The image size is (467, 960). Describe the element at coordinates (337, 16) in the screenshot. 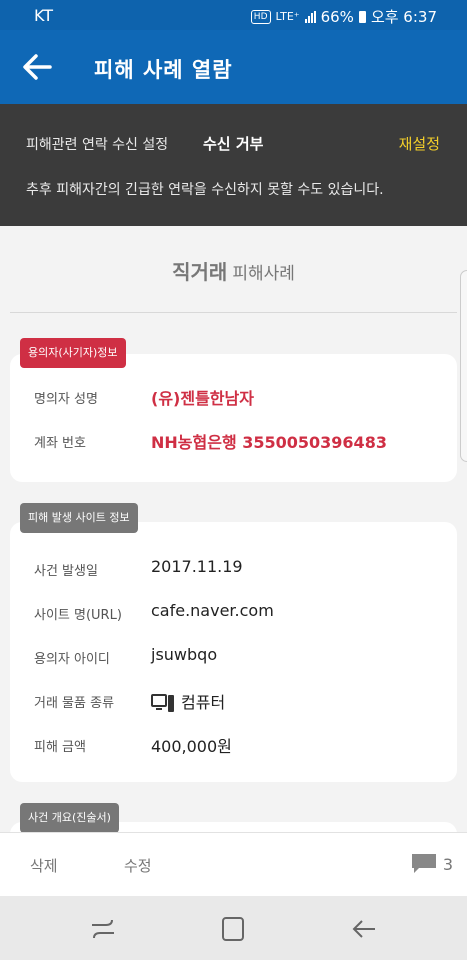

I see `battery-percent: 66%` at that location.